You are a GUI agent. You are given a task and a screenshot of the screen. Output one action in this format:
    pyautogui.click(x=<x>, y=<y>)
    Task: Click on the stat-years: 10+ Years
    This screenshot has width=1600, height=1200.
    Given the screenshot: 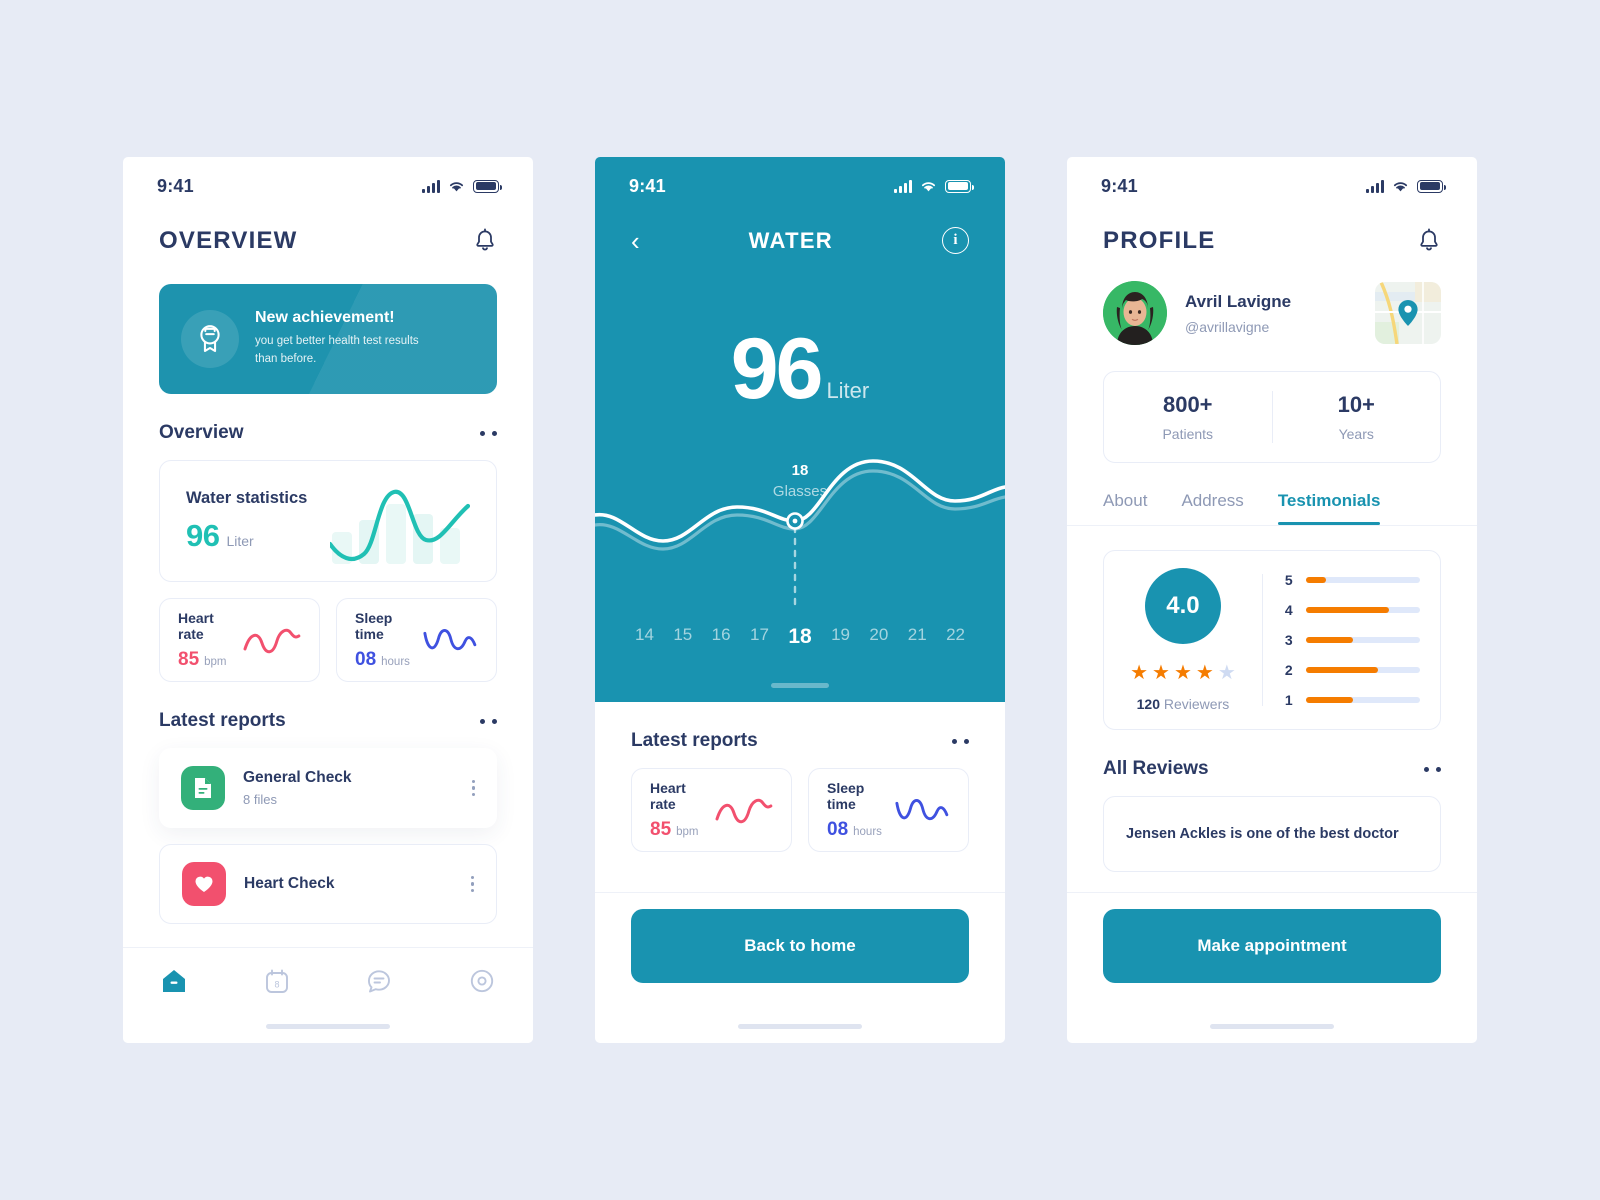 What is the action you would take?
    pyautogui.click(x=1357, y=417)
    